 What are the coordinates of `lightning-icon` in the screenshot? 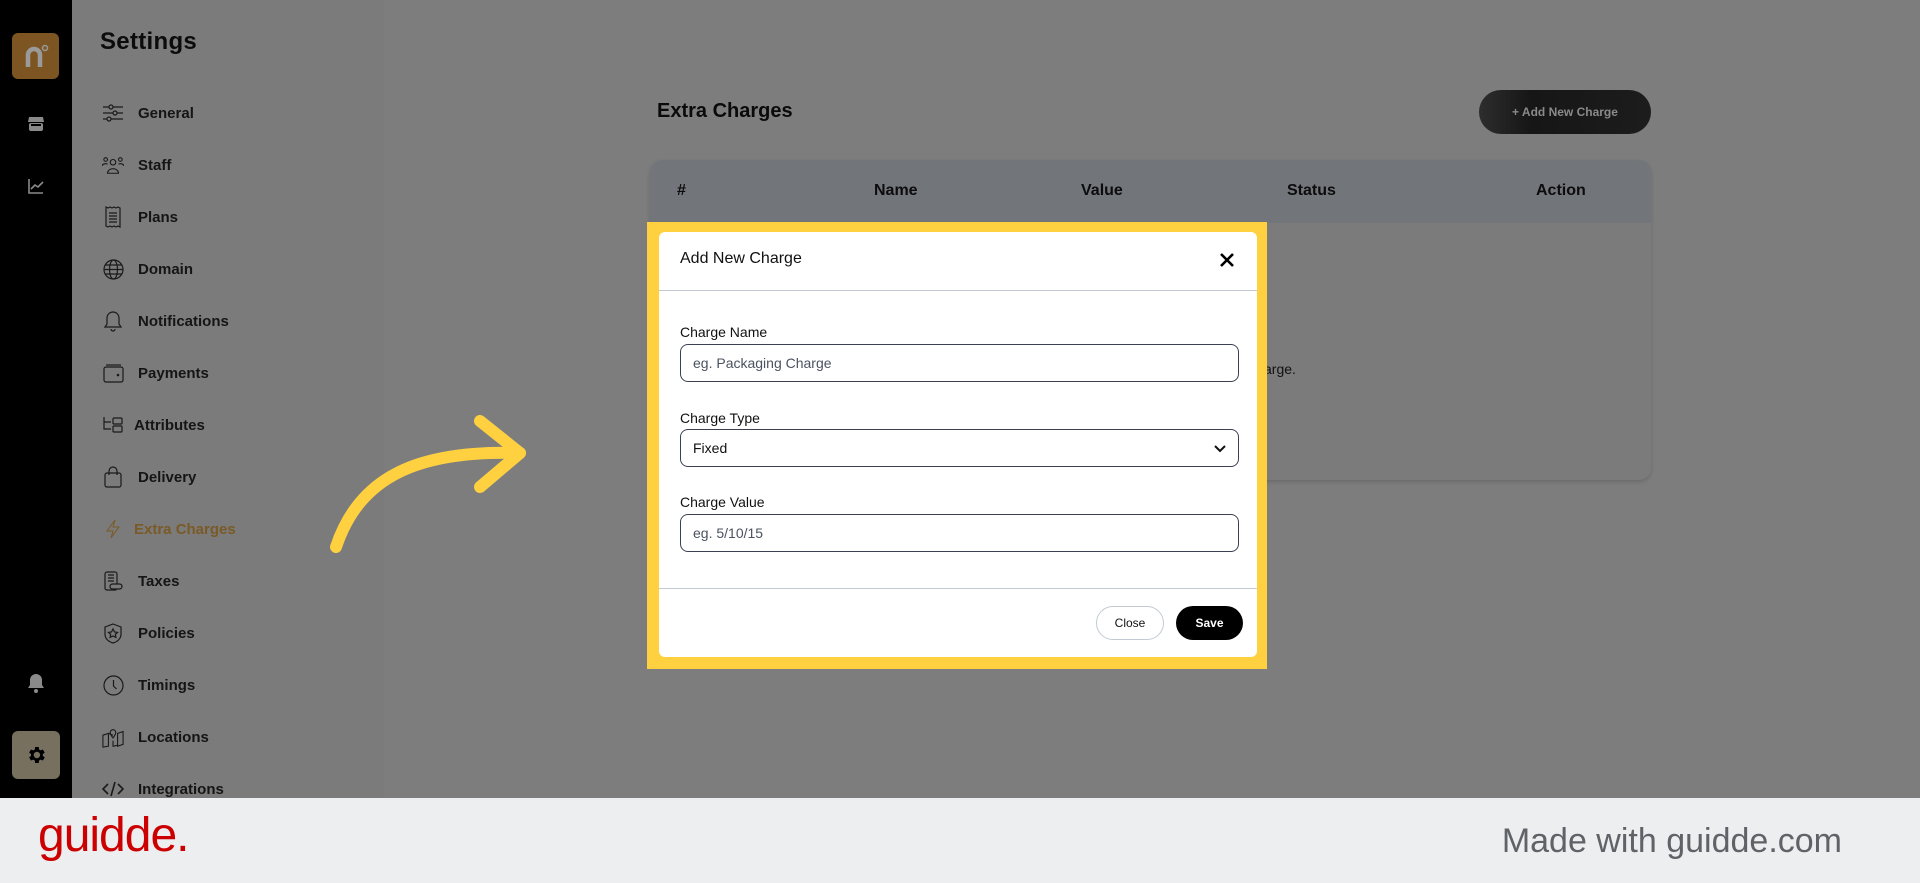 It's located at (113, 529).